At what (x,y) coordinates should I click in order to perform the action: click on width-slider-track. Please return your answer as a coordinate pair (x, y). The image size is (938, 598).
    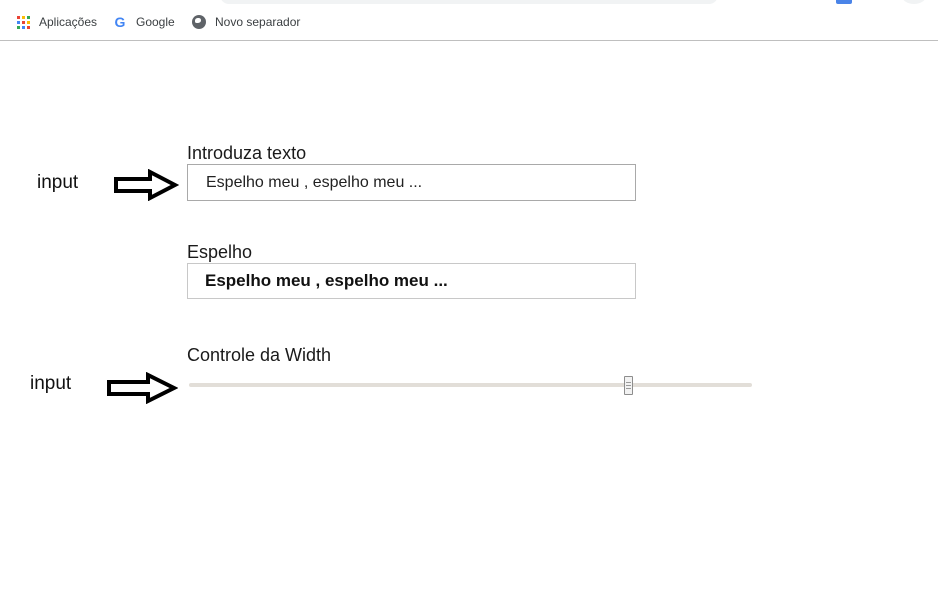
    Looking at the image, I should click on (470, 385).